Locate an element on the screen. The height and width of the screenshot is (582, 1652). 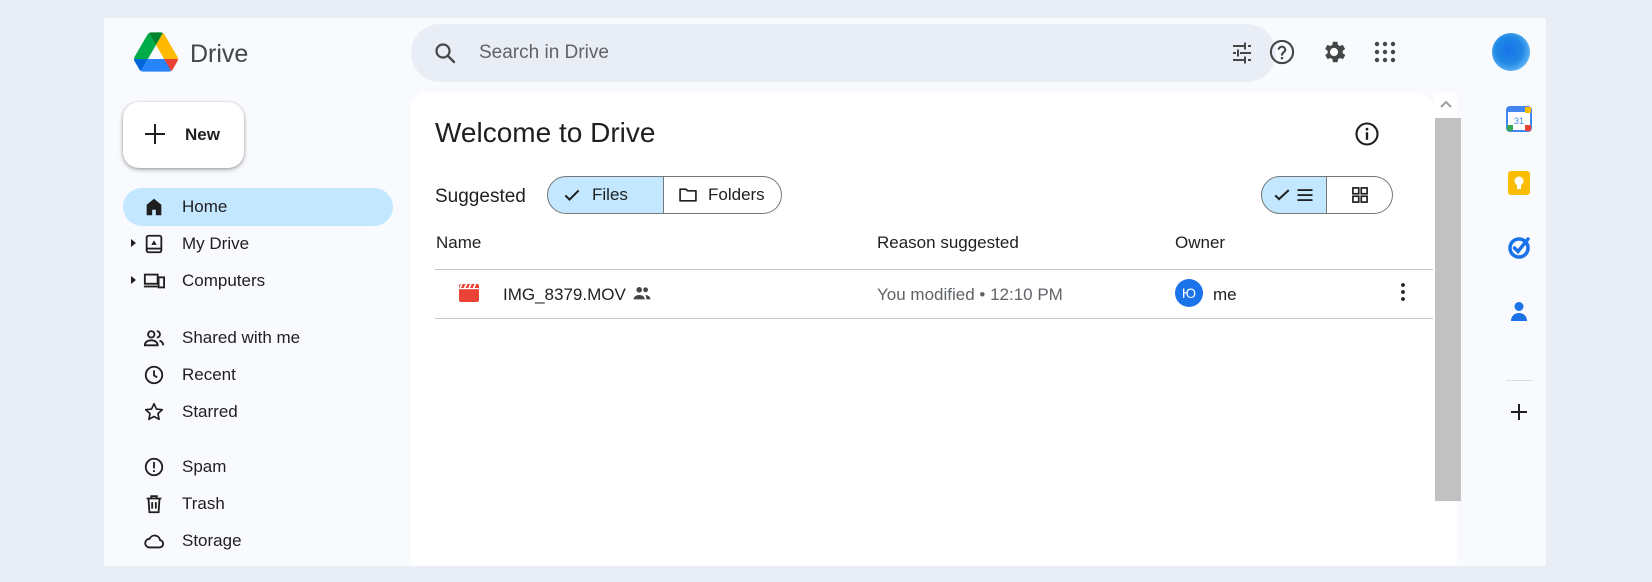
sidebar-item-computers: Computers is located at coordinates (258, 281).